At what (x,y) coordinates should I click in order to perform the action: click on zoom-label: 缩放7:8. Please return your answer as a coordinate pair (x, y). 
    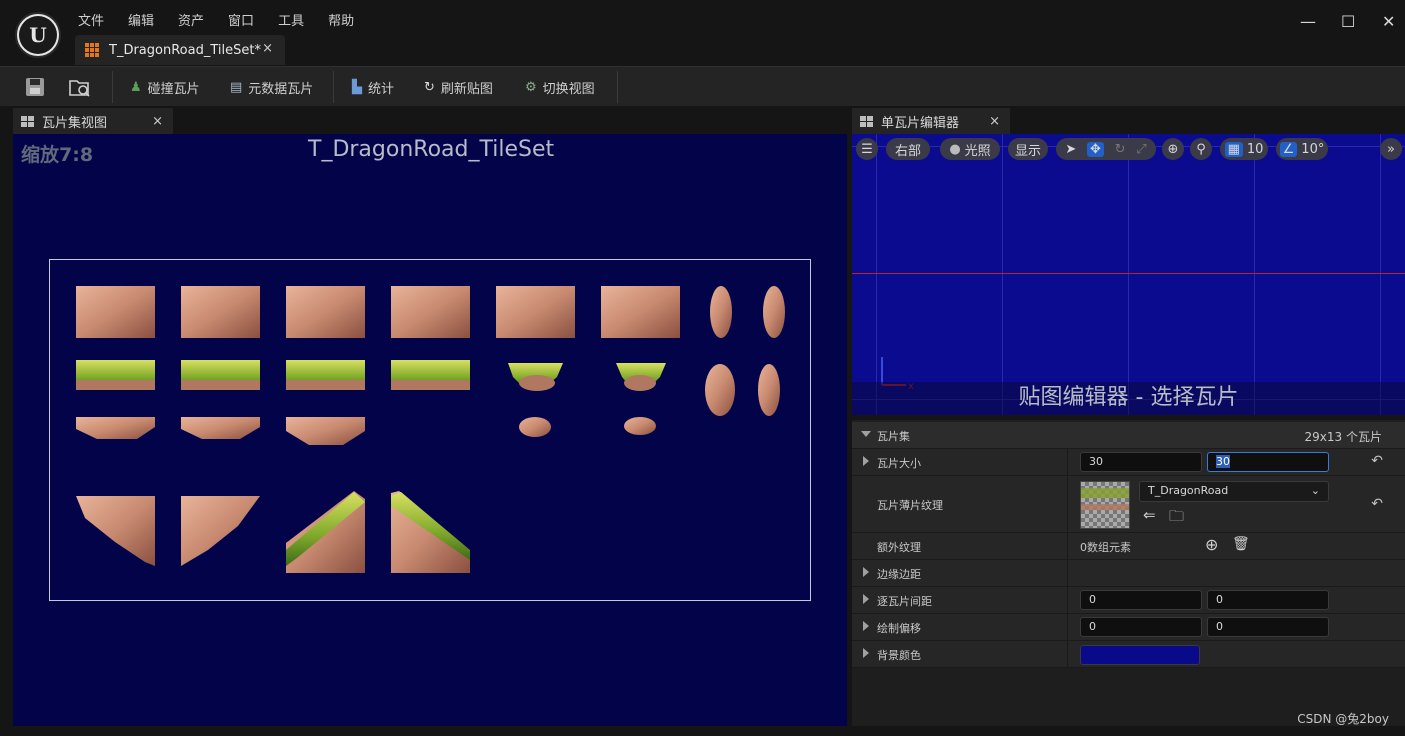
    Looking at the image, I should click on (57, 155).